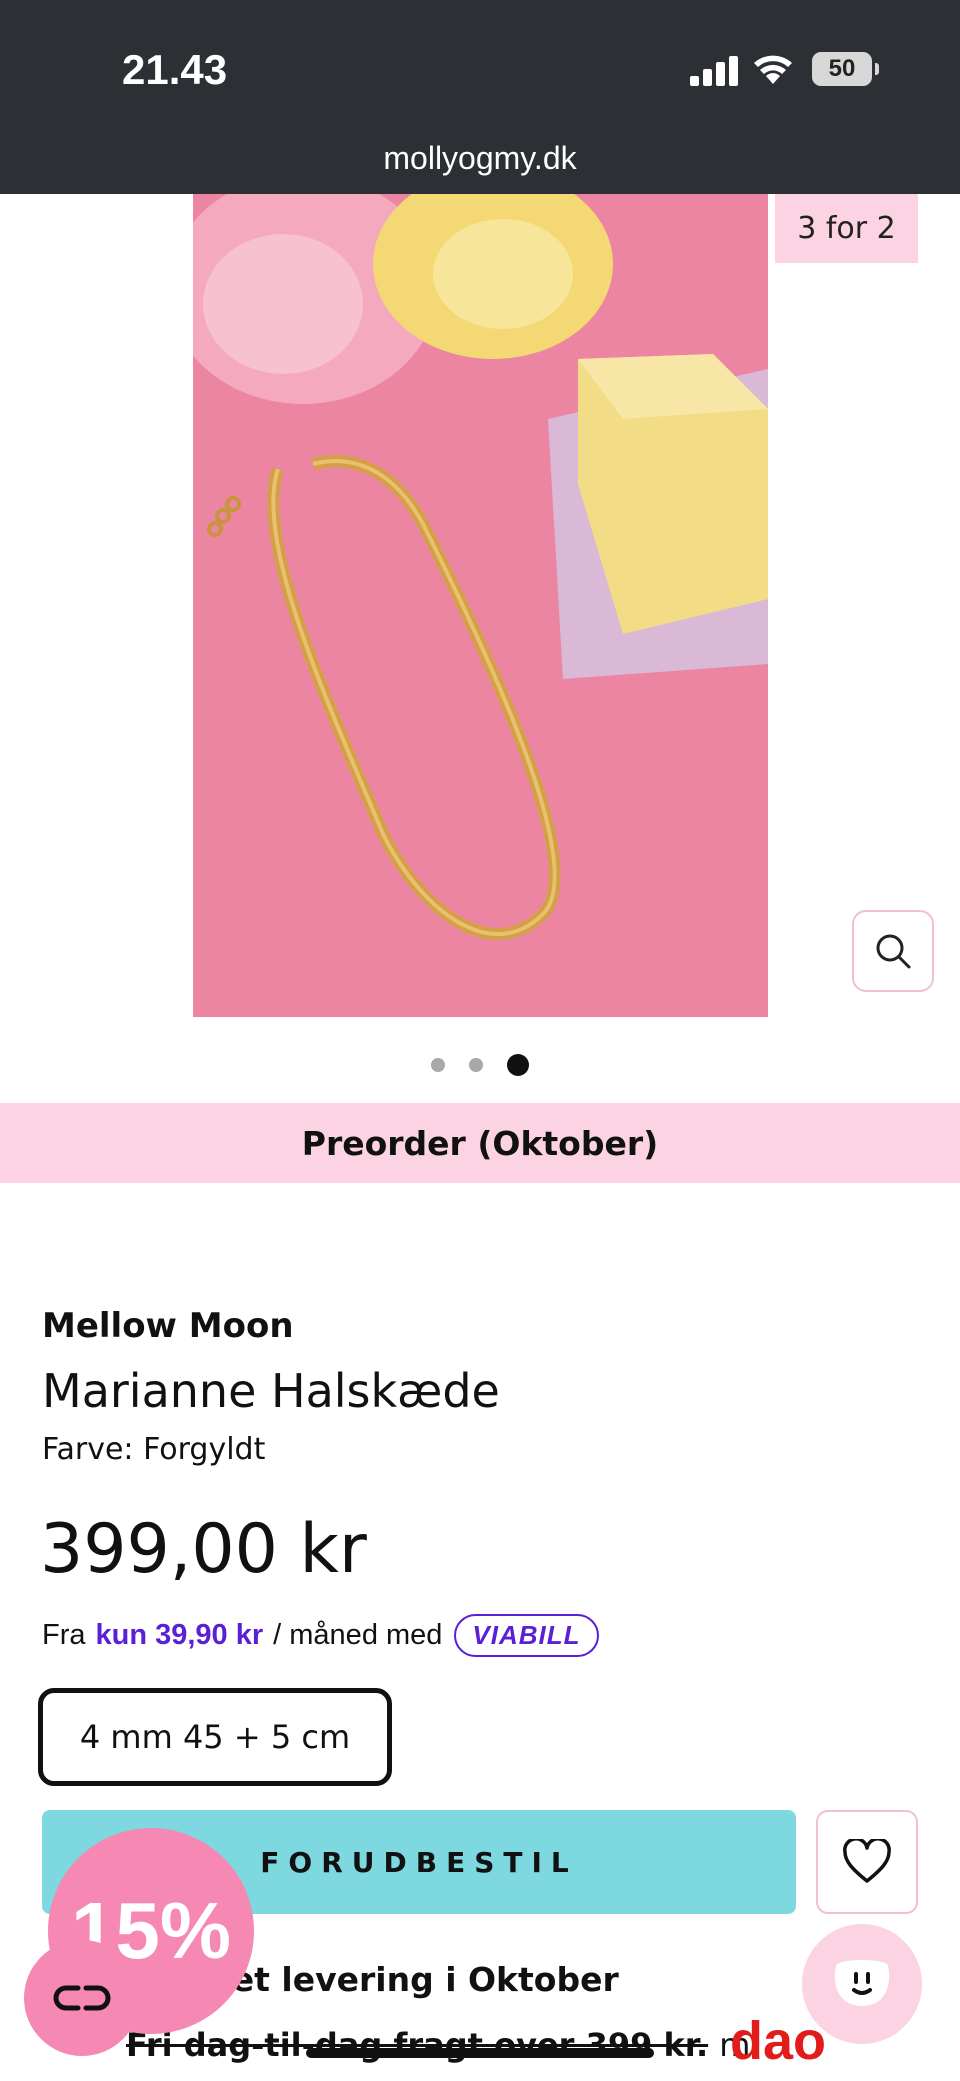 This screenshot has height=2081, width=960. What do you see at coordinates (417, 2045) in the screenshot?
I see `shipping-text: Fri dag-til-dag fragt over 399 kr.` at bounding box center [417, 2045].